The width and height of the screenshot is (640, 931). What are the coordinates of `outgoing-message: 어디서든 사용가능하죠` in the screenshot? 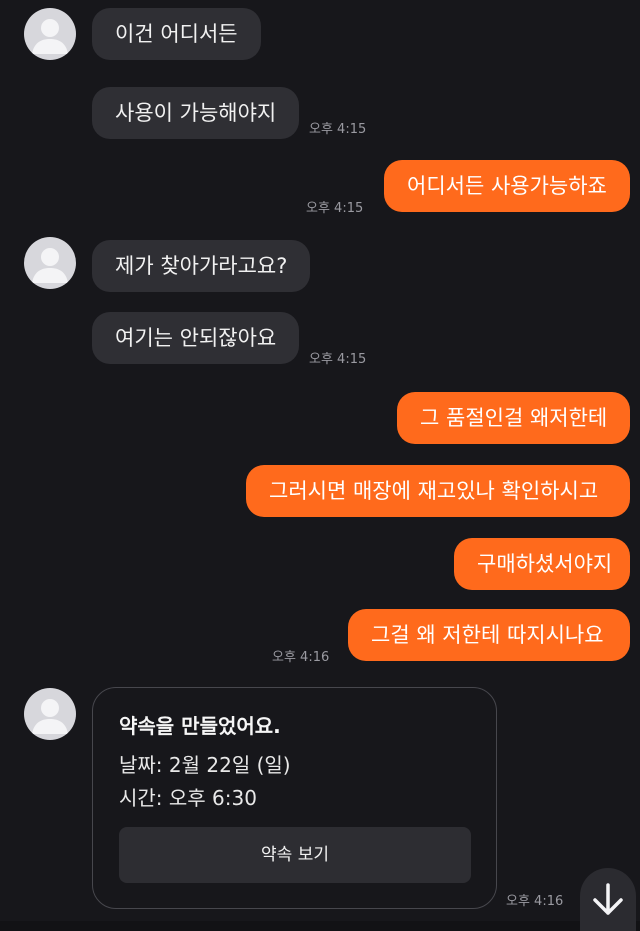 It's located at (507, 186).